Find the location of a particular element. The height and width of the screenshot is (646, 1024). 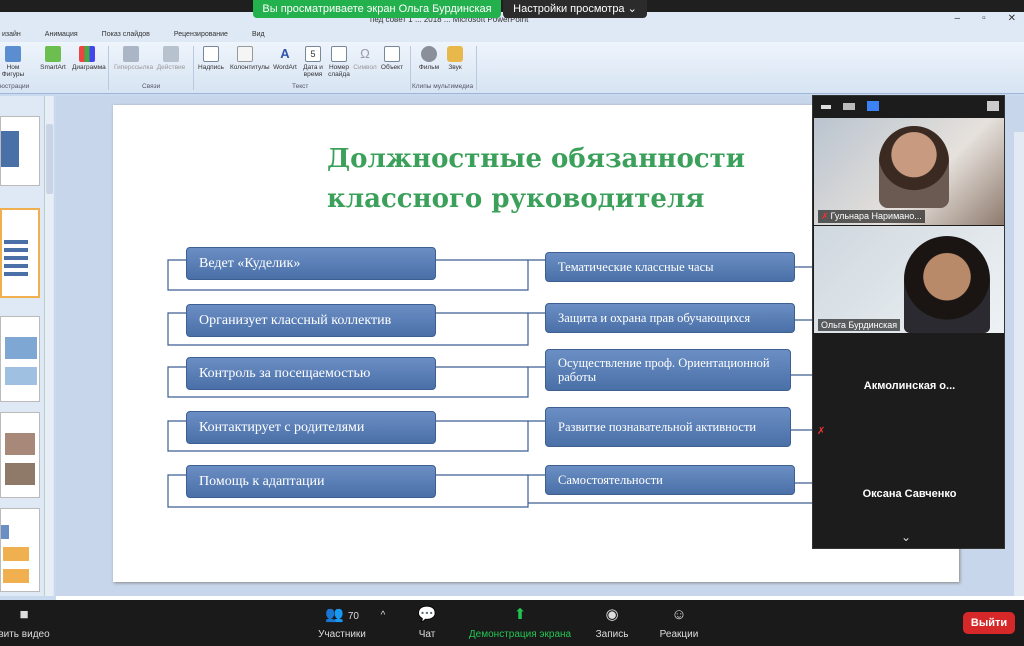

ribbon-label: Фильм is located at coordinates (429, 67).